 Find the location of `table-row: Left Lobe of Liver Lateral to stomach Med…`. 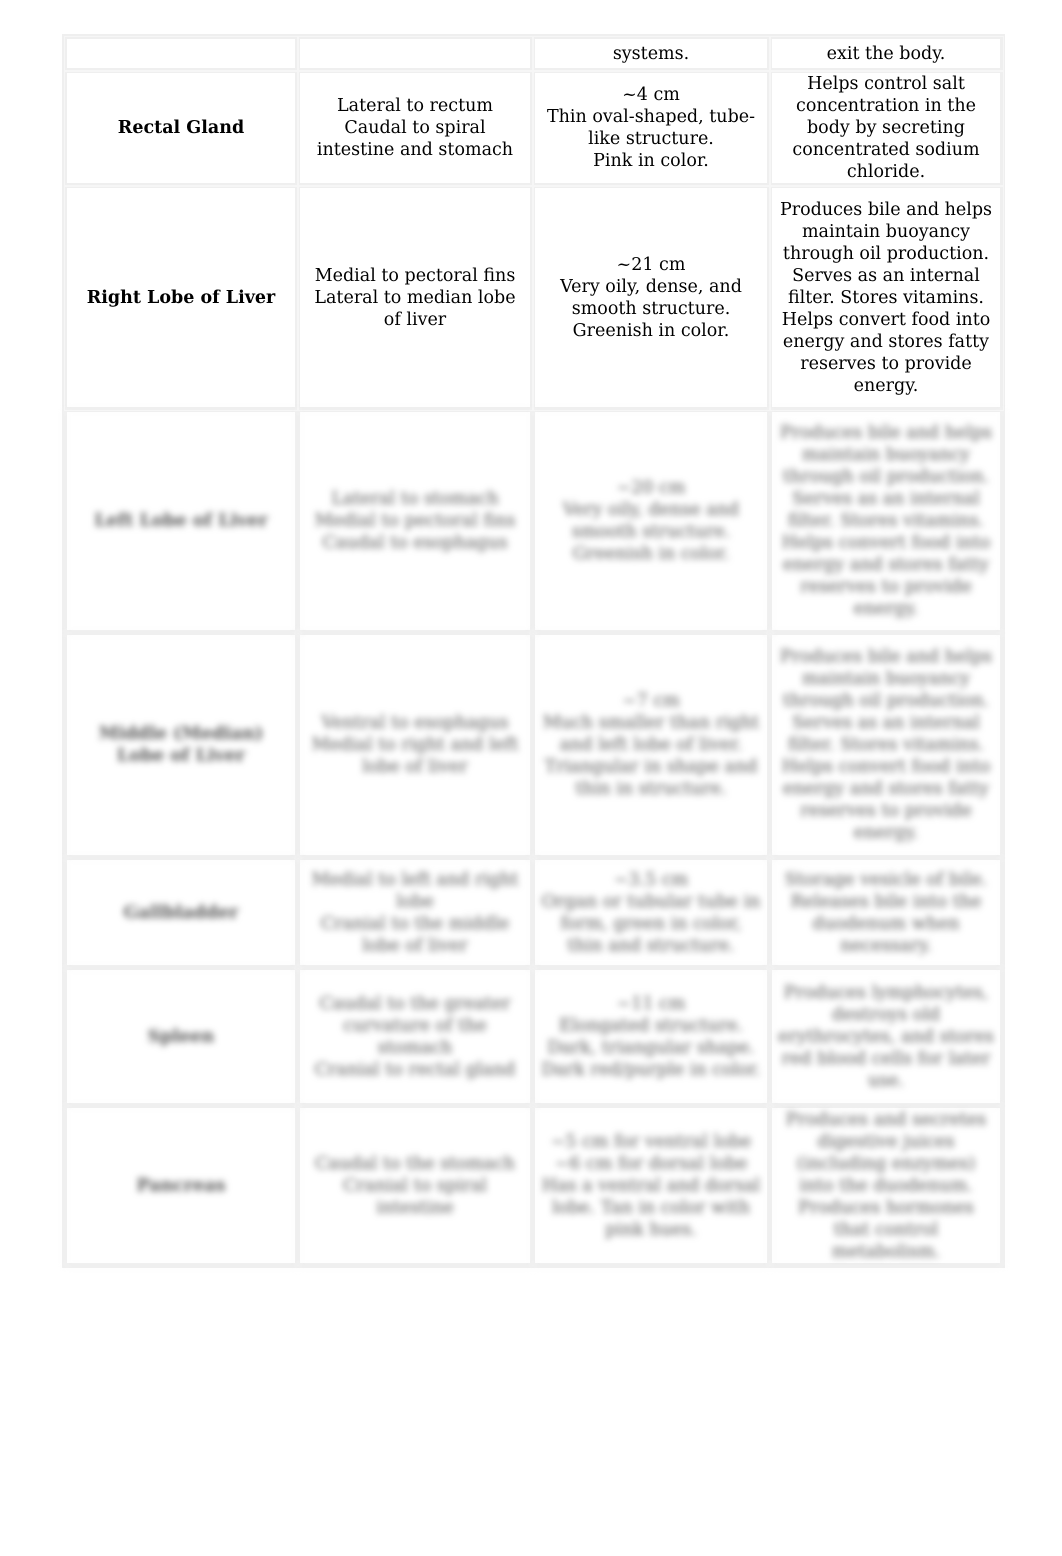

table-row: Left Lobe of Liver Lateral to stomach Med… is located at coordinates (533, 521).